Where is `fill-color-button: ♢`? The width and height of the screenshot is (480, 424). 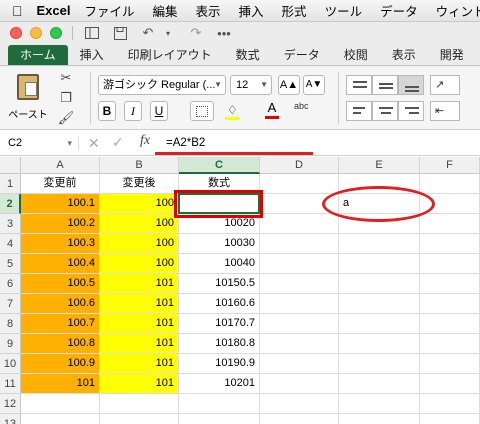
fill-color-button: ♢ is located at coordinates (234, 111).